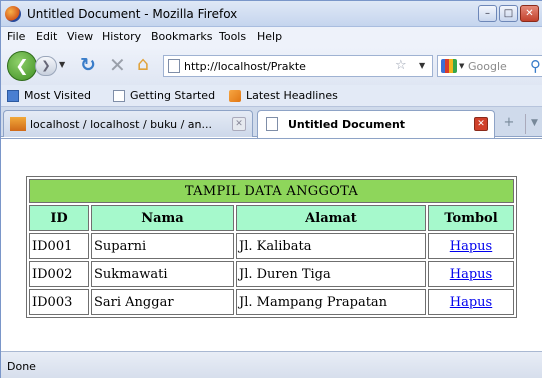  What do you see at coordinates (331, 274) in the screenshot?
I see `cell-alamat: Jl. Duren Tiga` at bounding box center [331, 274].